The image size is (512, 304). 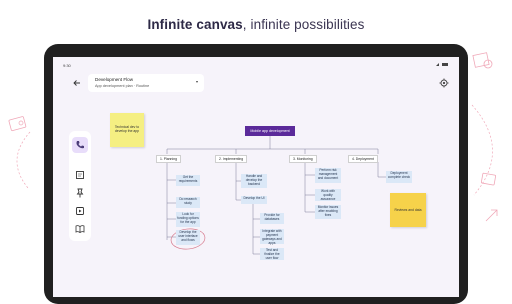 What do you see at coordinates (254, 181) in the screenshot?
I see `mindmap-node: Handle and develop the backend` at bounding box center [254, 181].